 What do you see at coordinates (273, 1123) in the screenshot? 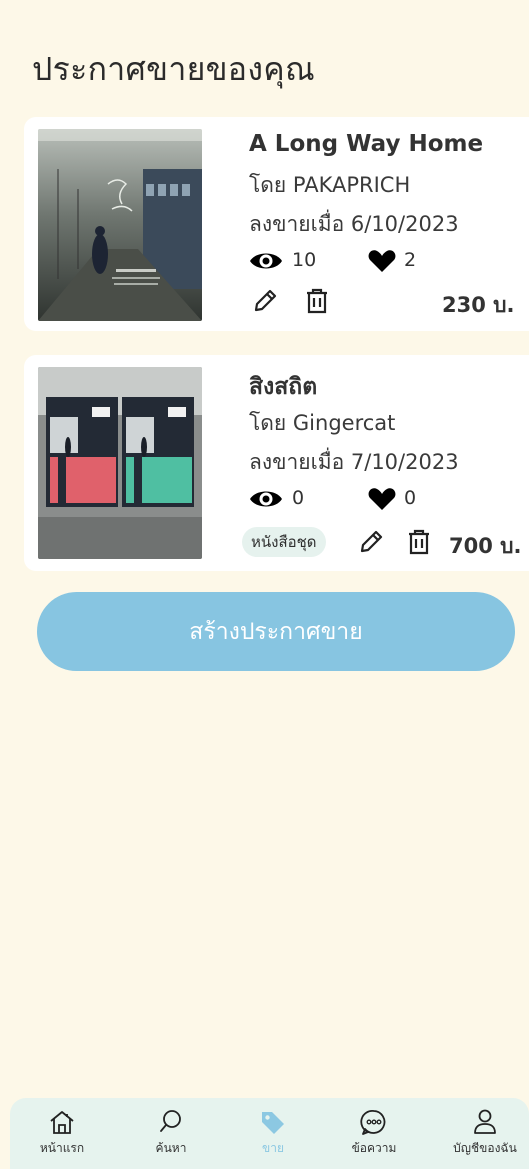
I see `tag-icon` at bounding box center [273, 1123].